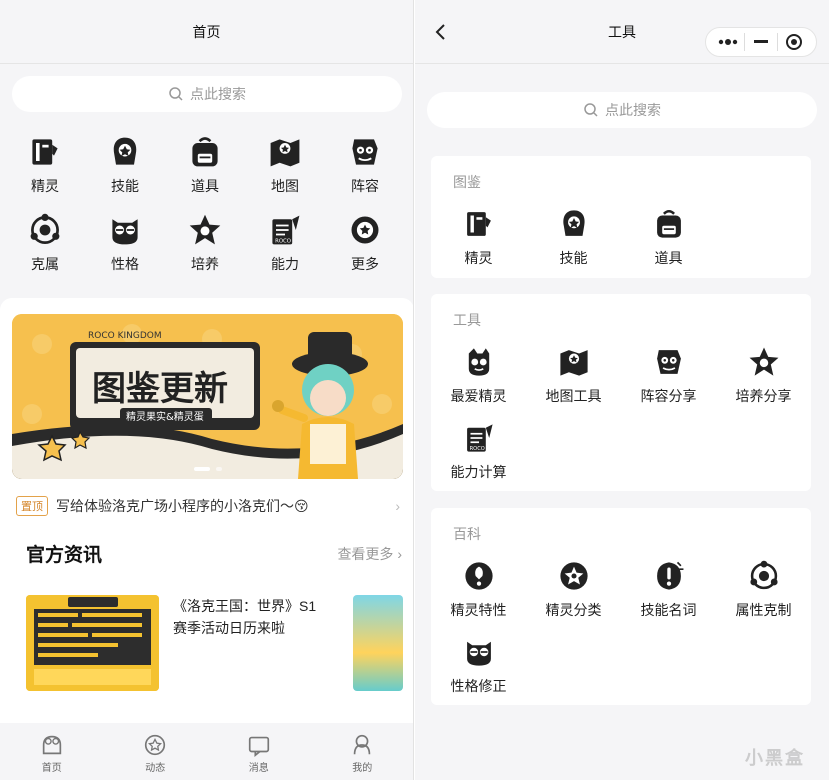 The width and height of the screenshot is (829, 780). I want to click on tab-feed: 动态, so click(155, 752).